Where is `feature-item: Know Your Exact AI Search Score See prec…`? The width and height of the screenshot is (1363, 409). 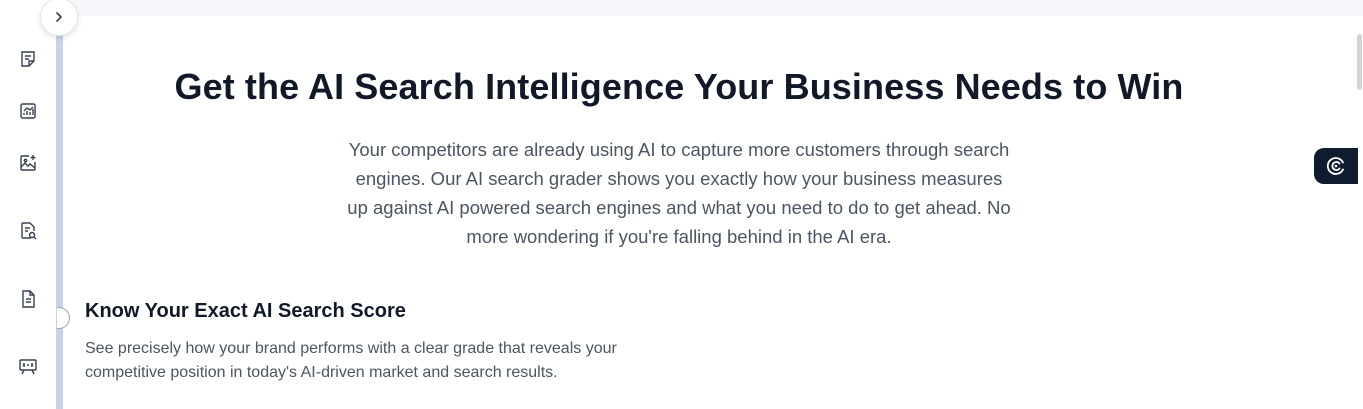
feature-item: Know Your Exact AI Search Score See prec… is located at coordinates (385, 342).